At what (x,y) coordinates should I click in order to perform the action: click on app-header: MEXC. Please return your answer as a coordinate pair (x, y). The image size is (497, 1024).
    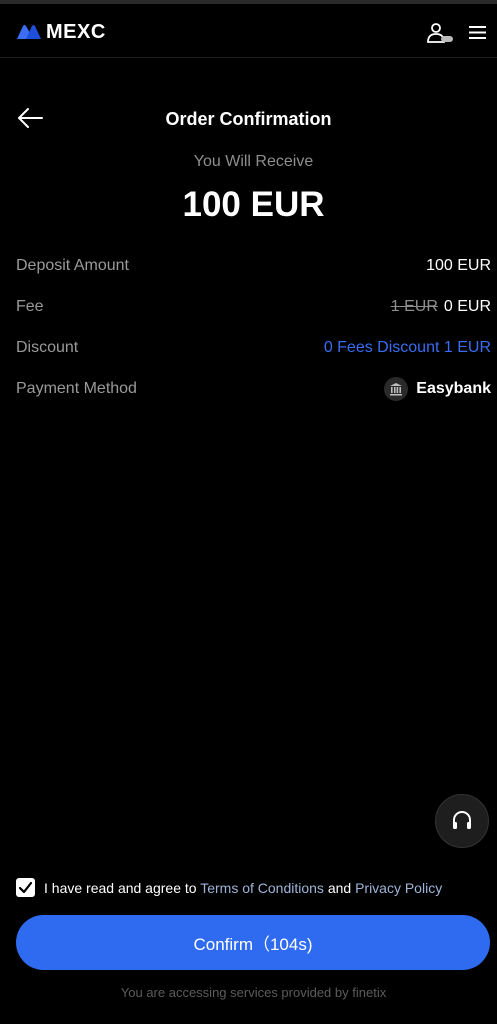
    Looking at the image, I should click on (248, 31).